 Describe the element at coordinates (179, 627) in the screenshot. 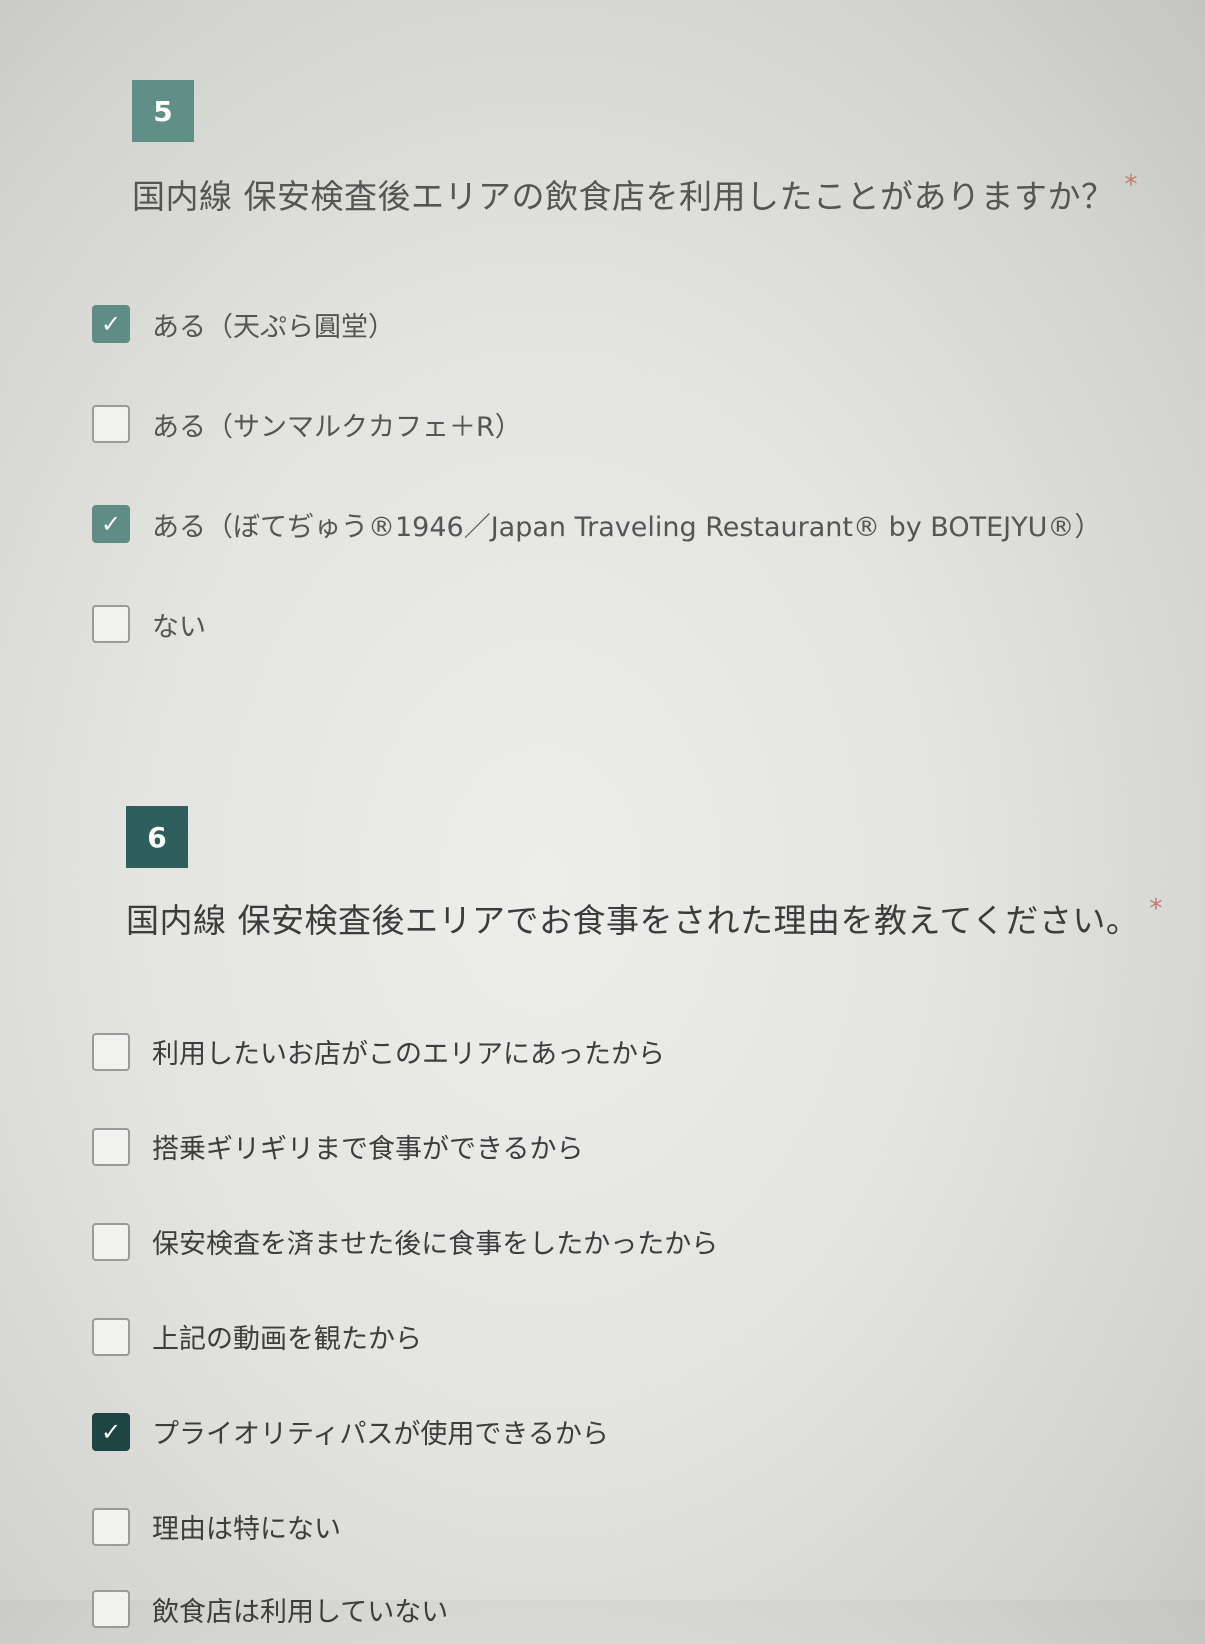

I see `option-label: ない` at that location.